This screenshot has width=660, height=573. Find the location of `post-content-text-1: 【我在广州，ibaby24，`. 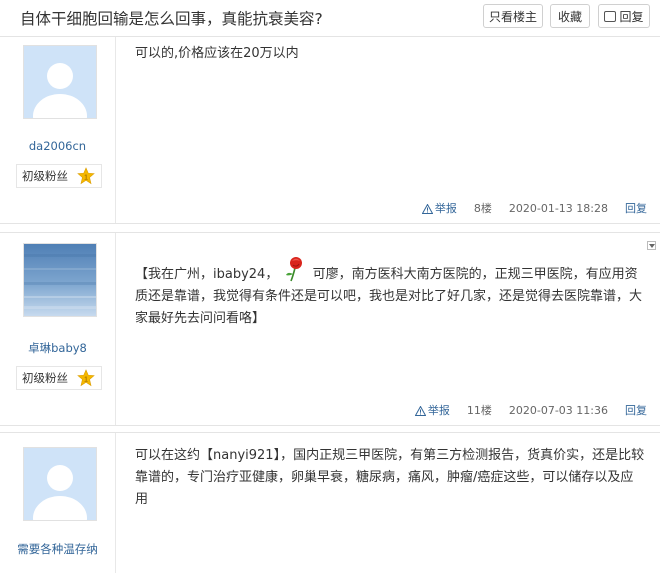

post-content-text-1: 【我在广州，ibaby24， is located at coordinates (207, 274).